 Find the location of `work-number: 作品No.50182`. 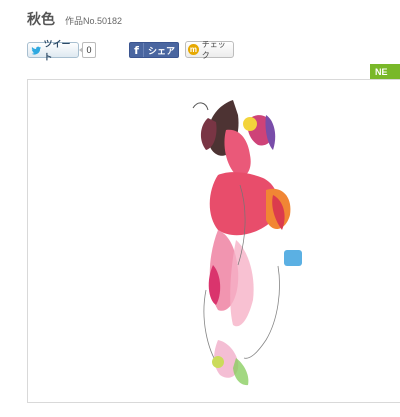

work-number: 作品No.50182 is located at coordinates (94, 21).